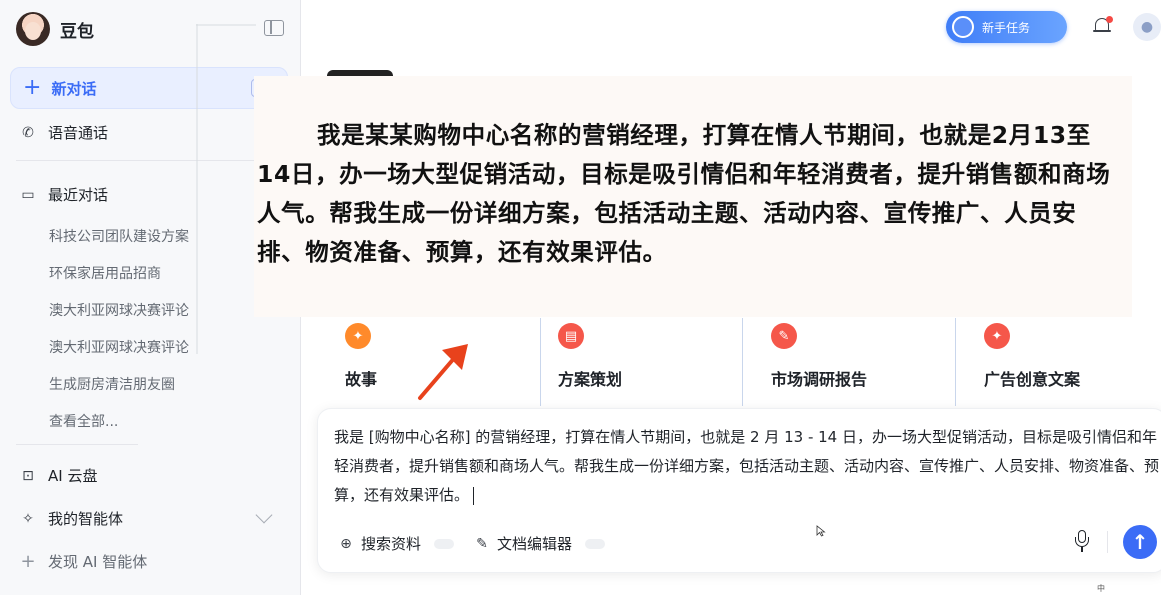 The height and width of the screenshot is (595, 1161). What do you see at coordinates (28, 518) in the screenshot?
I see `sparkle-icon: ✧` at bounding box center [28, 518].